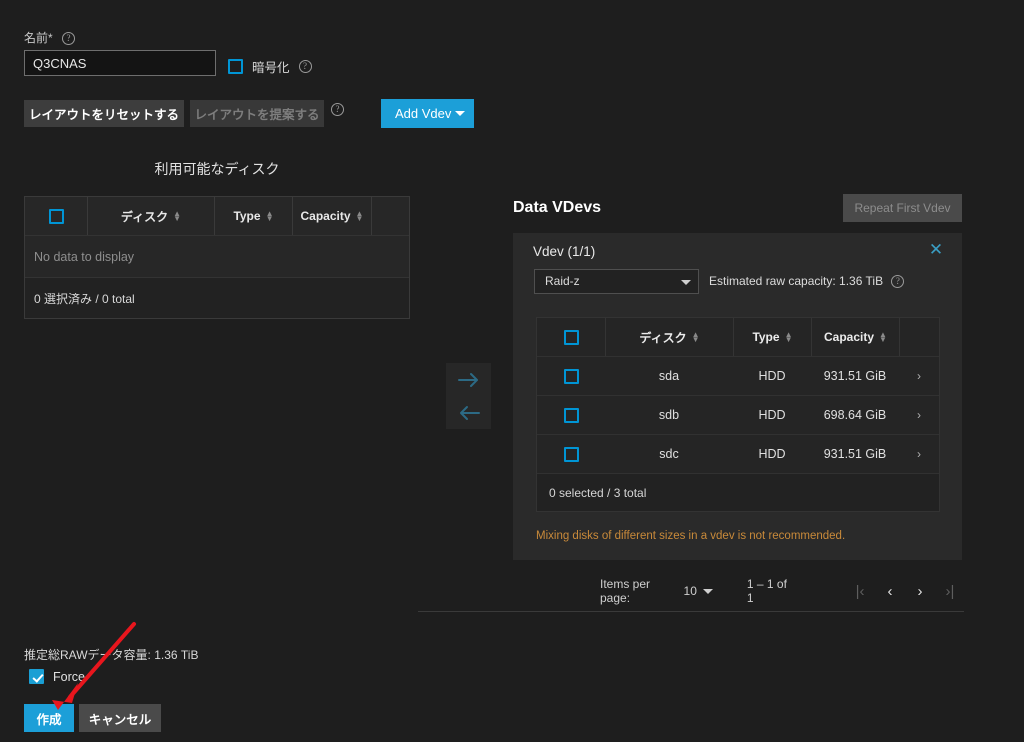 The height and width of the screenshot is (742, 1024). I want to click on cell-capacity: 698.64 GiB, so click(855, 415).